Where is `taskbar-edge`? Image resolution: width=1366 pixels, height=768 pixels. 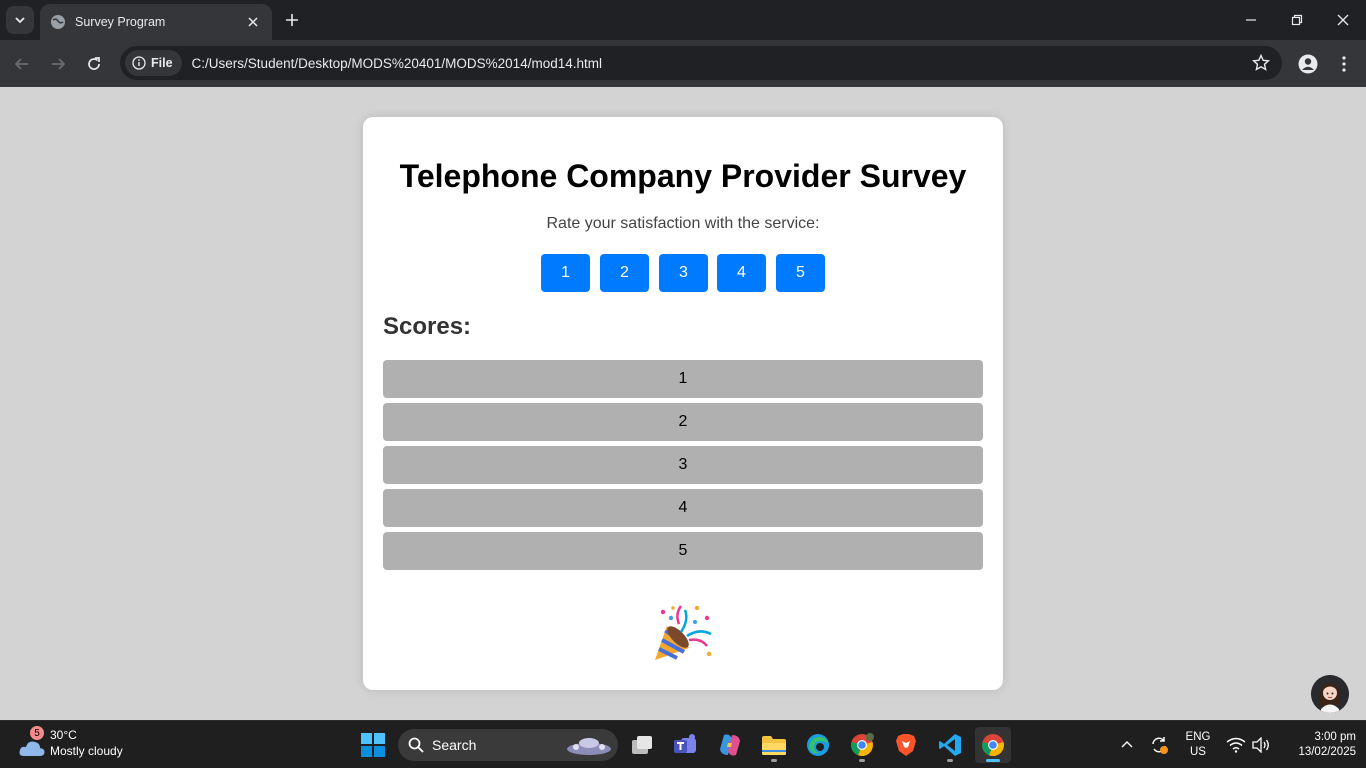 taskbar-edge is located at coordinates (818, 745).